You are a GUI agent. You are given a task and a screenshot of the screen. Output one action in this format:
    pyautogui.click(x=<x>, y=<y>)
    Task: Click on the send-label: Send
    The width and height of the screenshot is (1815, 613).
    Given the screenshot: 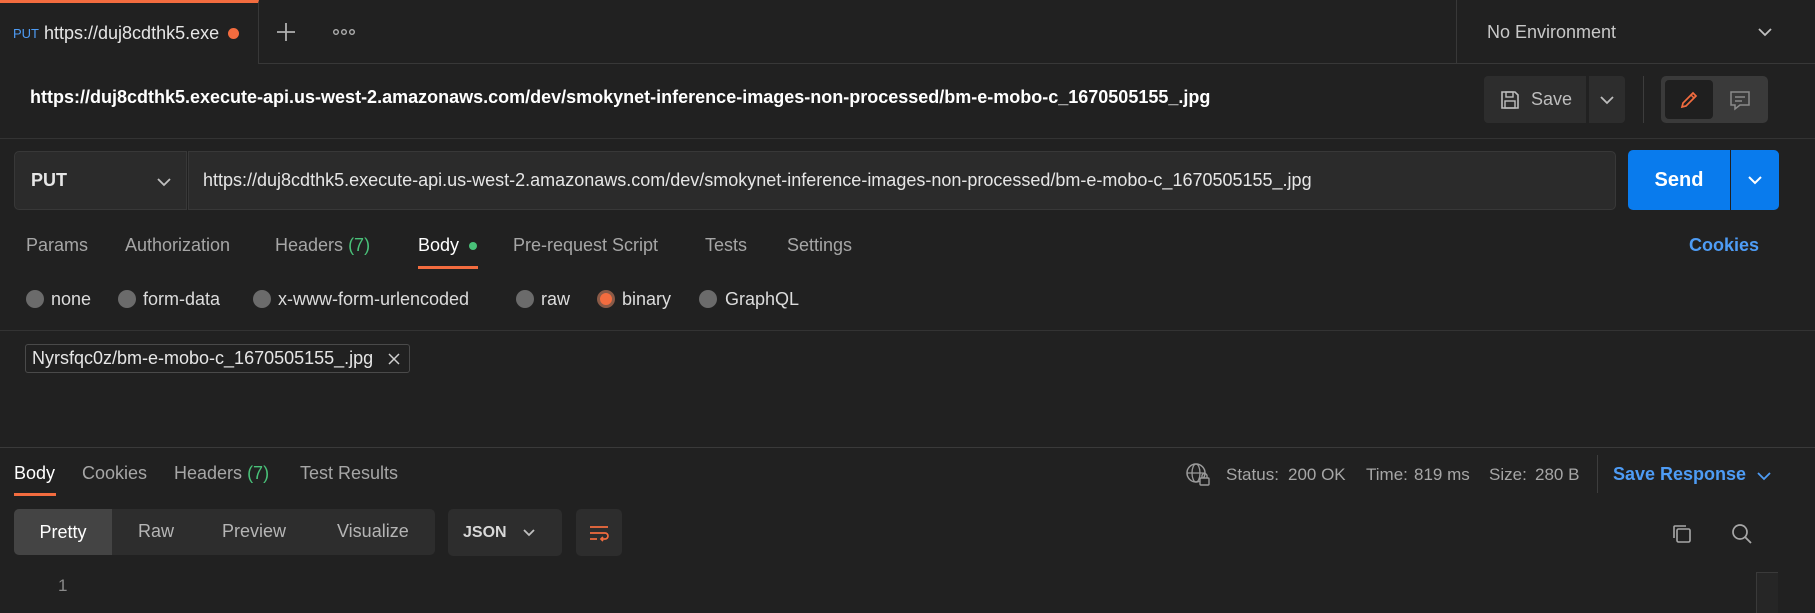 What is the action you would take?
    pyautogui.click(x=1679, y=179)
    